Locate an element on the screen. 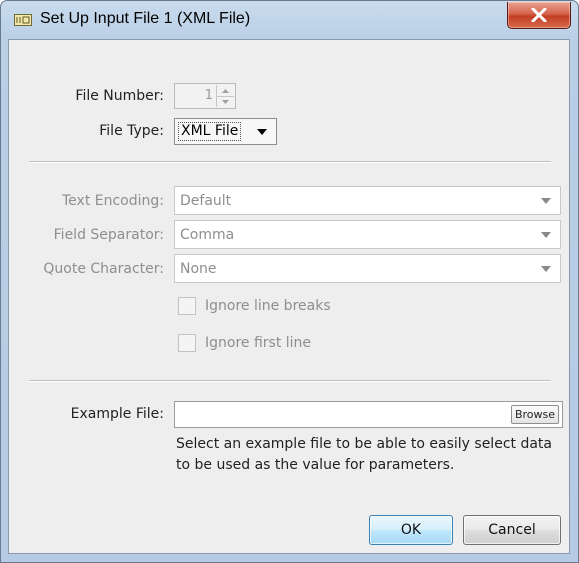 The width and height of the screenshot is (579, 563). spinner-arrows is located at coordinates (225, 96).